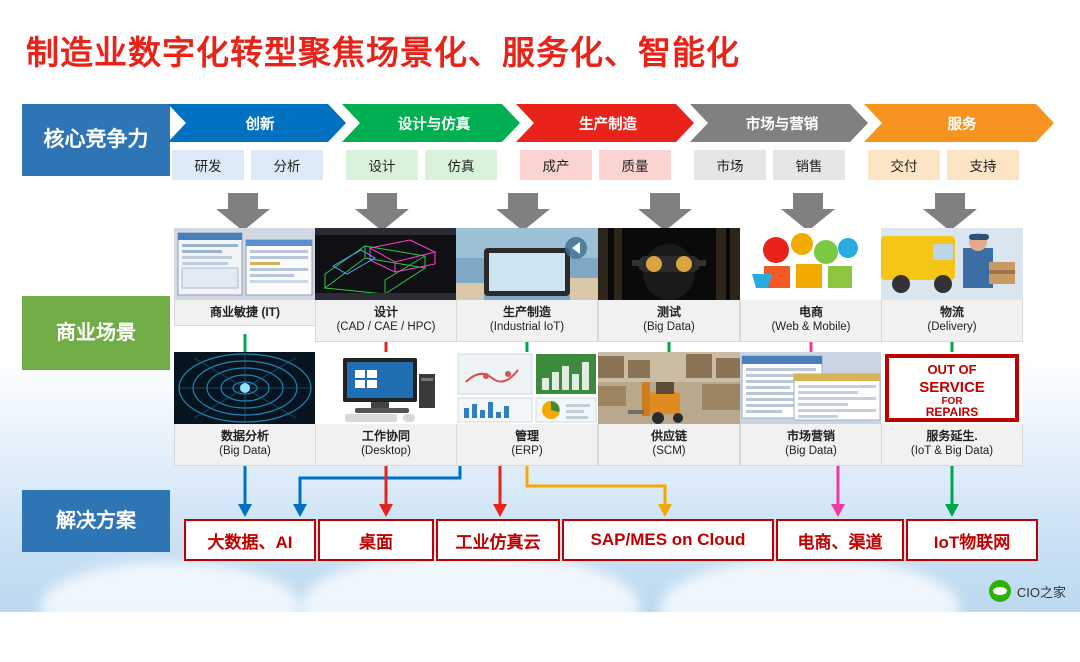 The image size is (1080, 662). Describe the element at coordinates (527, 264) in the screenshot. I see `tablet-factory-thumbnail` at that location.